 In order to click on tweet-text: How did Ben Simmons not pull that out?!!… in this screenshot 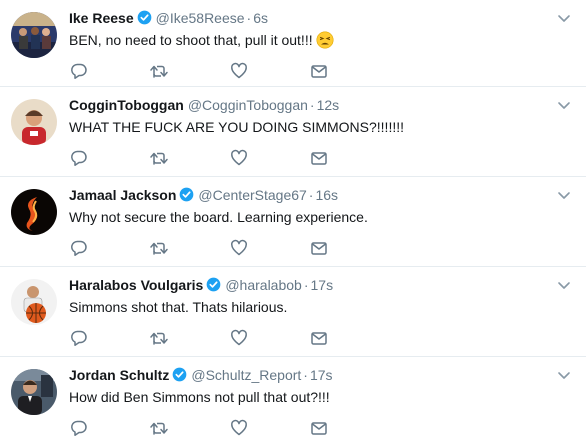, I will do `click(199, 397)`.